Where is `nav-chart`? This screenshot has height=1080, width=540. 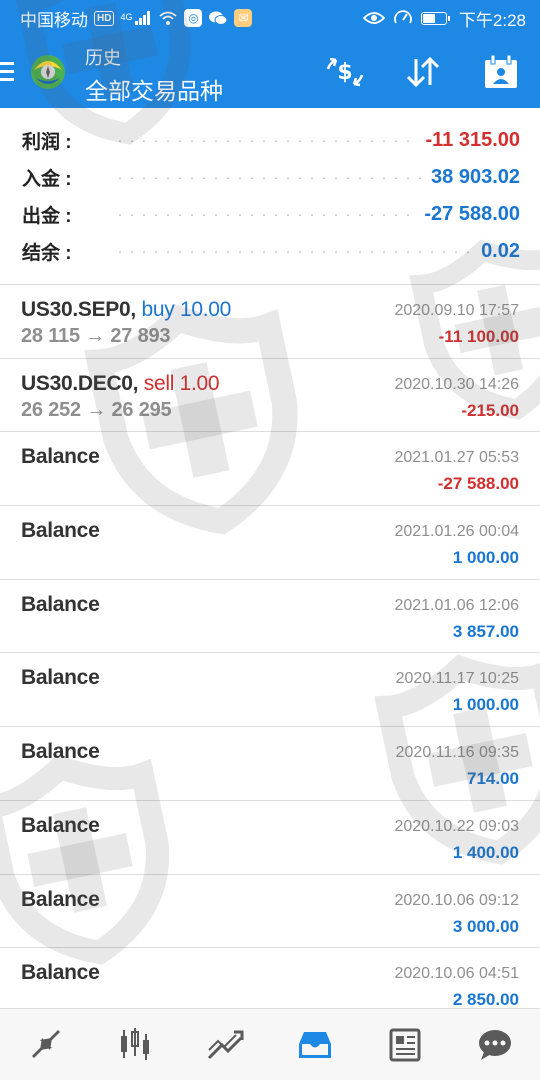 nav-chart is located at coordinates (135, 1044).